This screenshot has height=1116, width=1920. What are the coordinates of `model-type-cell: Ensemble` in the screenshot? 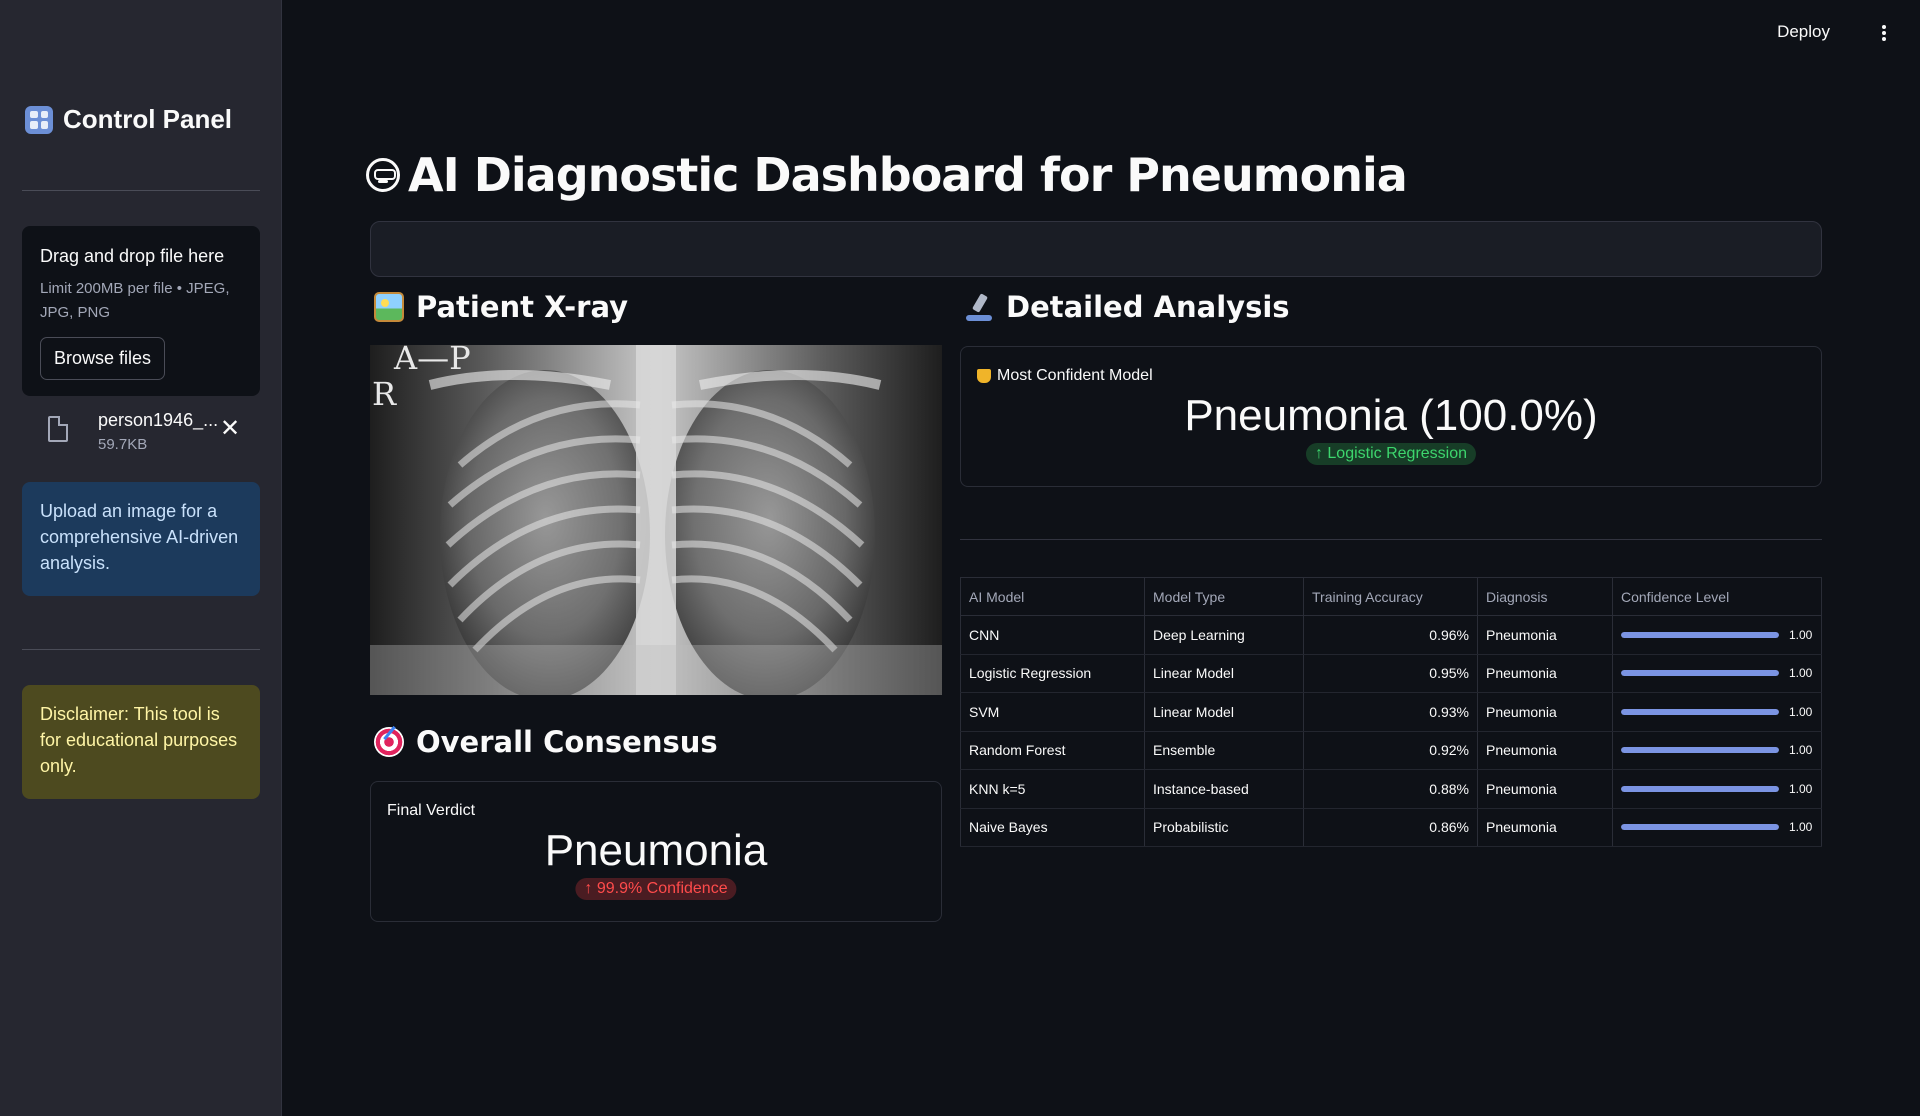 It's located at (1224, 750).